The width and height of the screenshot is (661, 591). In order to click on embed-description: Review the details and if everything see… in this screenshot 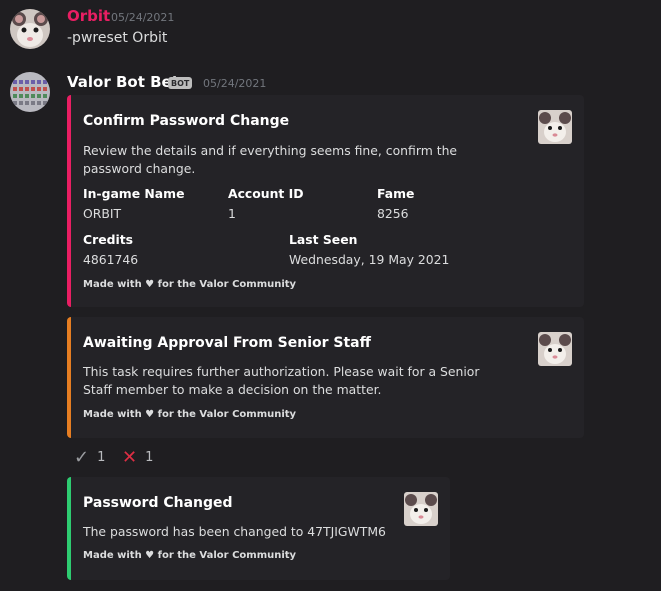, I will do `click(270, 159)`.